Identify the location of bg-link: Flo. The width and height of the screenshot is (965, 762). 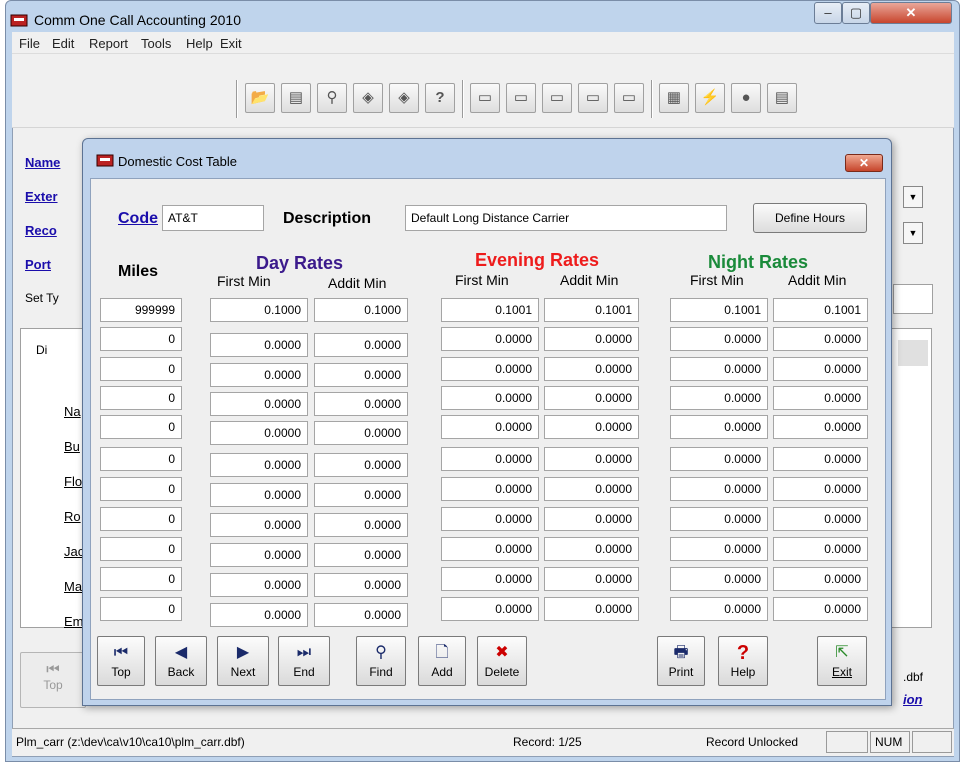
(73, 481).